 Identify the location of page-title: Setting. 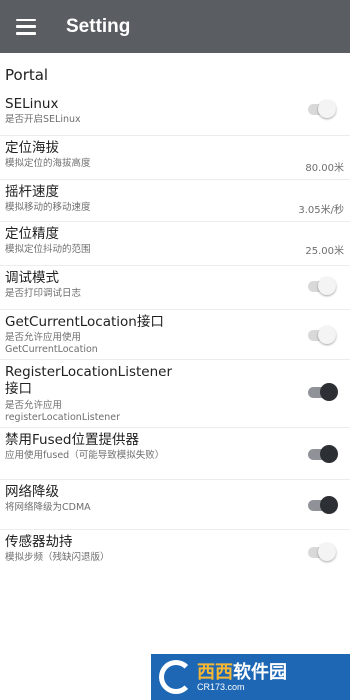
(98, 26).